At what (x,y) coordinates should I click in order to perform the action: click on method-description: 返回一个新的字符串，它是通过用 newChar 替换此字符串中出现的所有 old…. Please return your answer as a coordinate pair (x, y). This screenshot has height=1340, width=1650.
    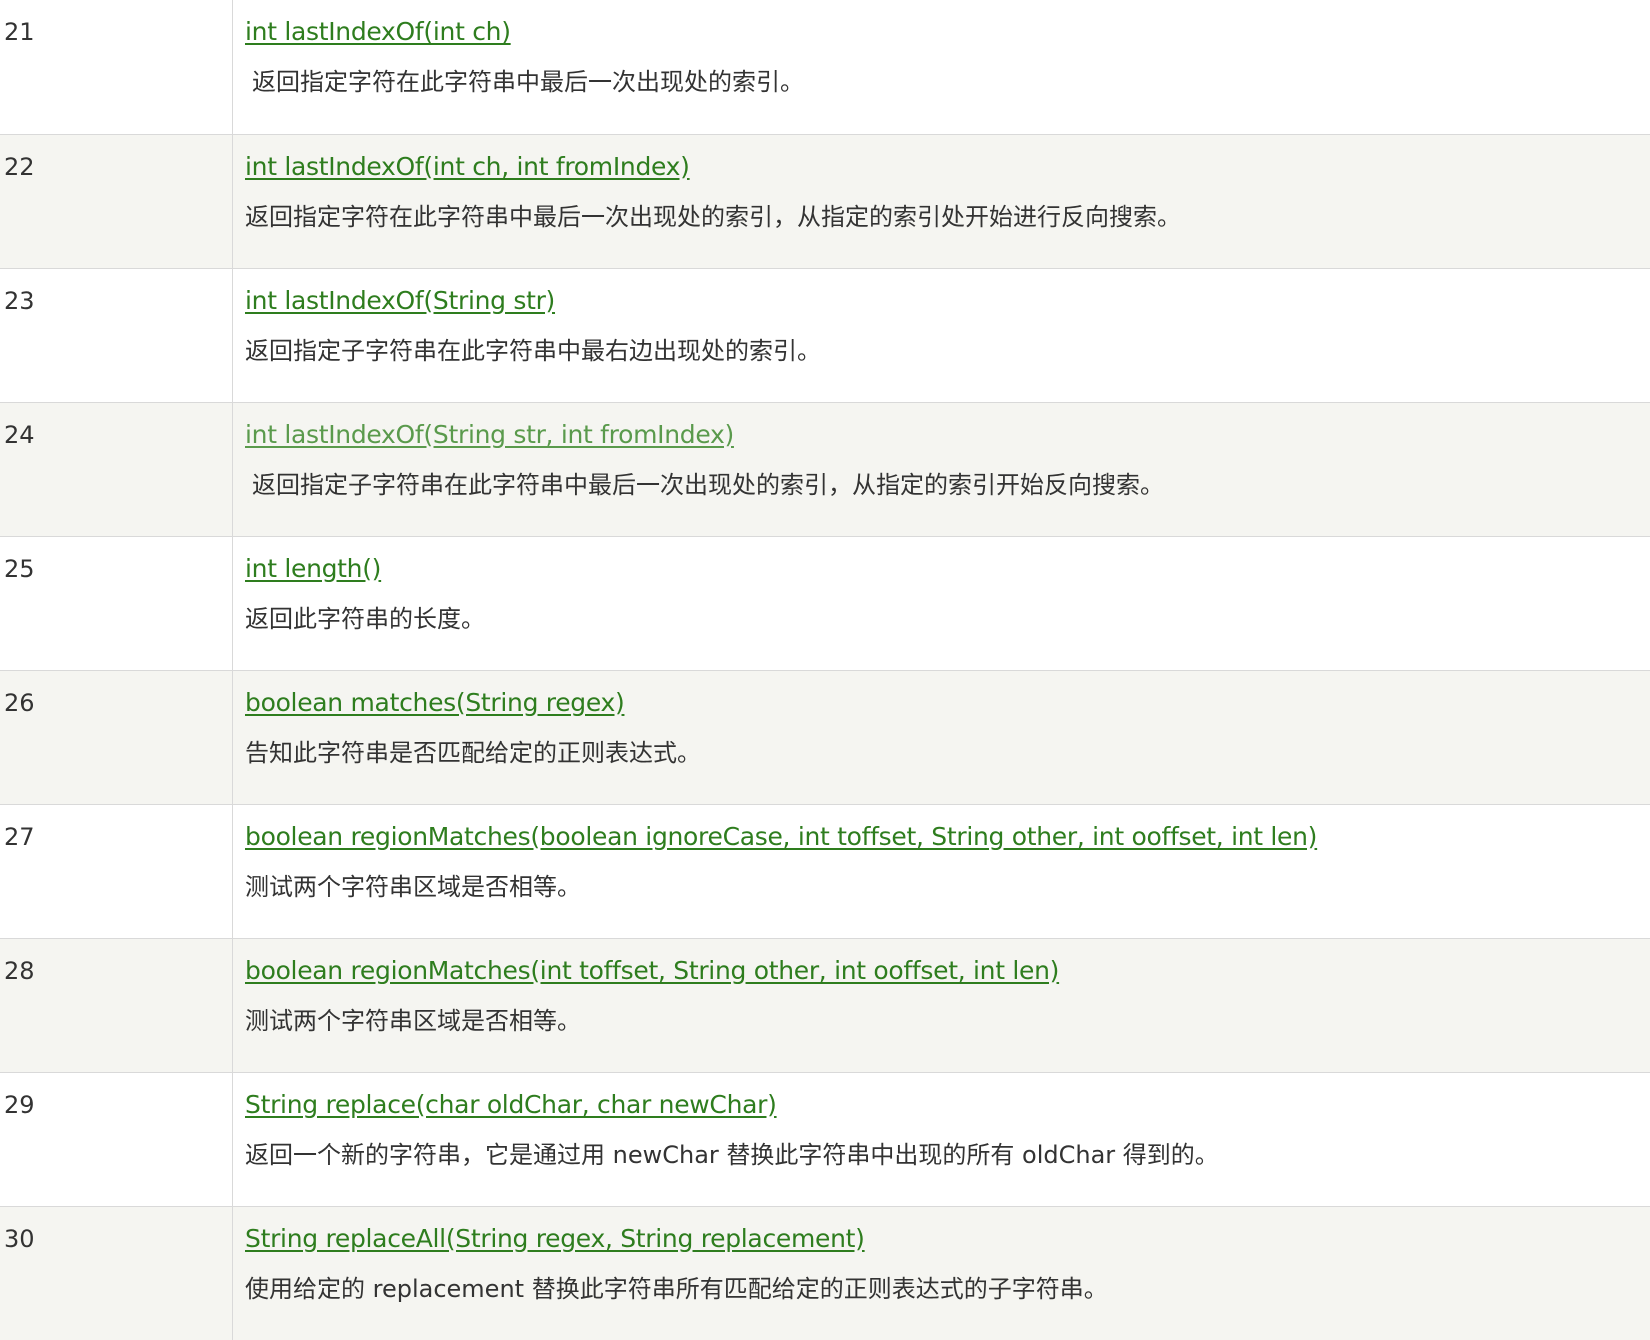
    Looking at the image, I should click on (732, 1154).